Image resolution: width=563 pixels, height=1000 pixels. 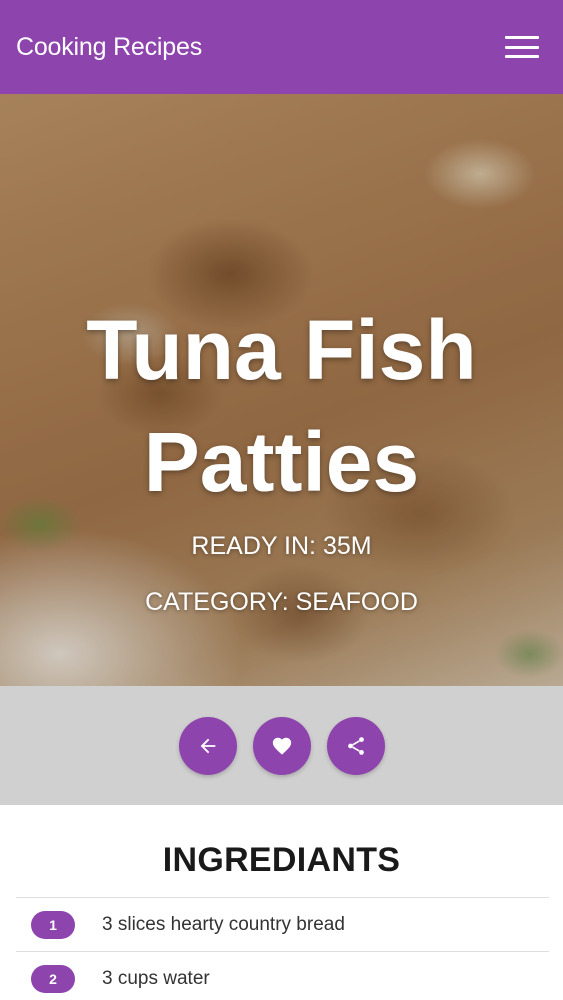 What do you see at coordinates (281, 602) in the screenshot?
I see `category-label: CATEGORY: SEAFOOD` at bounding box center [281, 602].